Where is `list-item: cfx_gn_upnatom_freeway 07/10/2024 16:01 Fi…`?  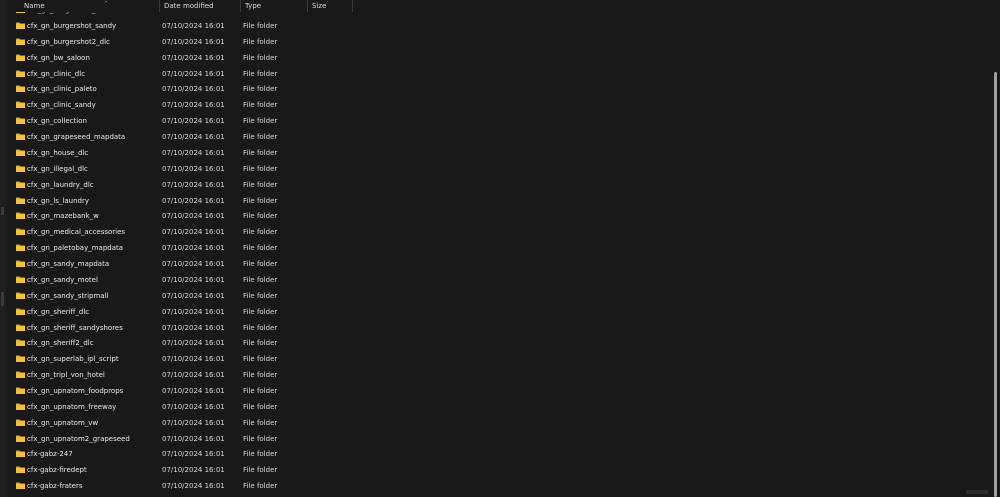 list-item: cfx_gn_upnatom_freeway 07/10/2024 16:01 Fi… is located at coordinates (486, 407).